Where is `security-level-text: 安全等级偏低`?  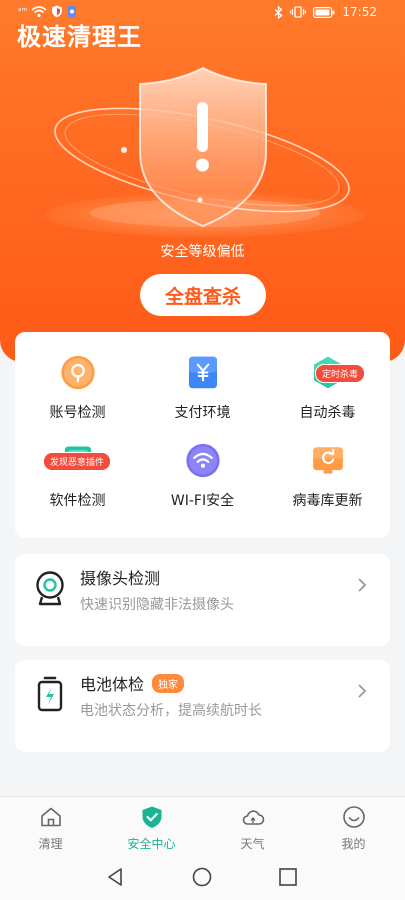 security-level-text: 安全等级偏低 is located at coordinates (202, 252).